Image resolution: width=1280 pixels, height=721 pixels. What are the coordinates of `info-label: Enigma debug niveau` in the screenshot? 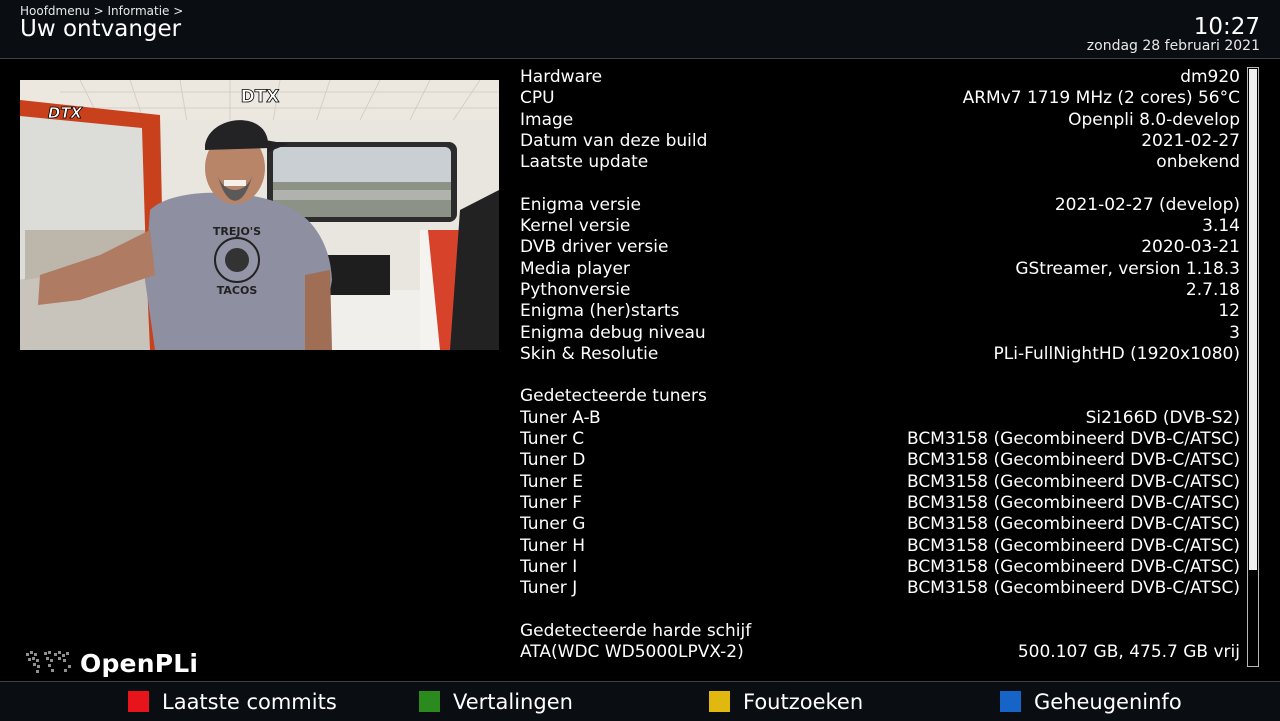 It's located at (613, 332).